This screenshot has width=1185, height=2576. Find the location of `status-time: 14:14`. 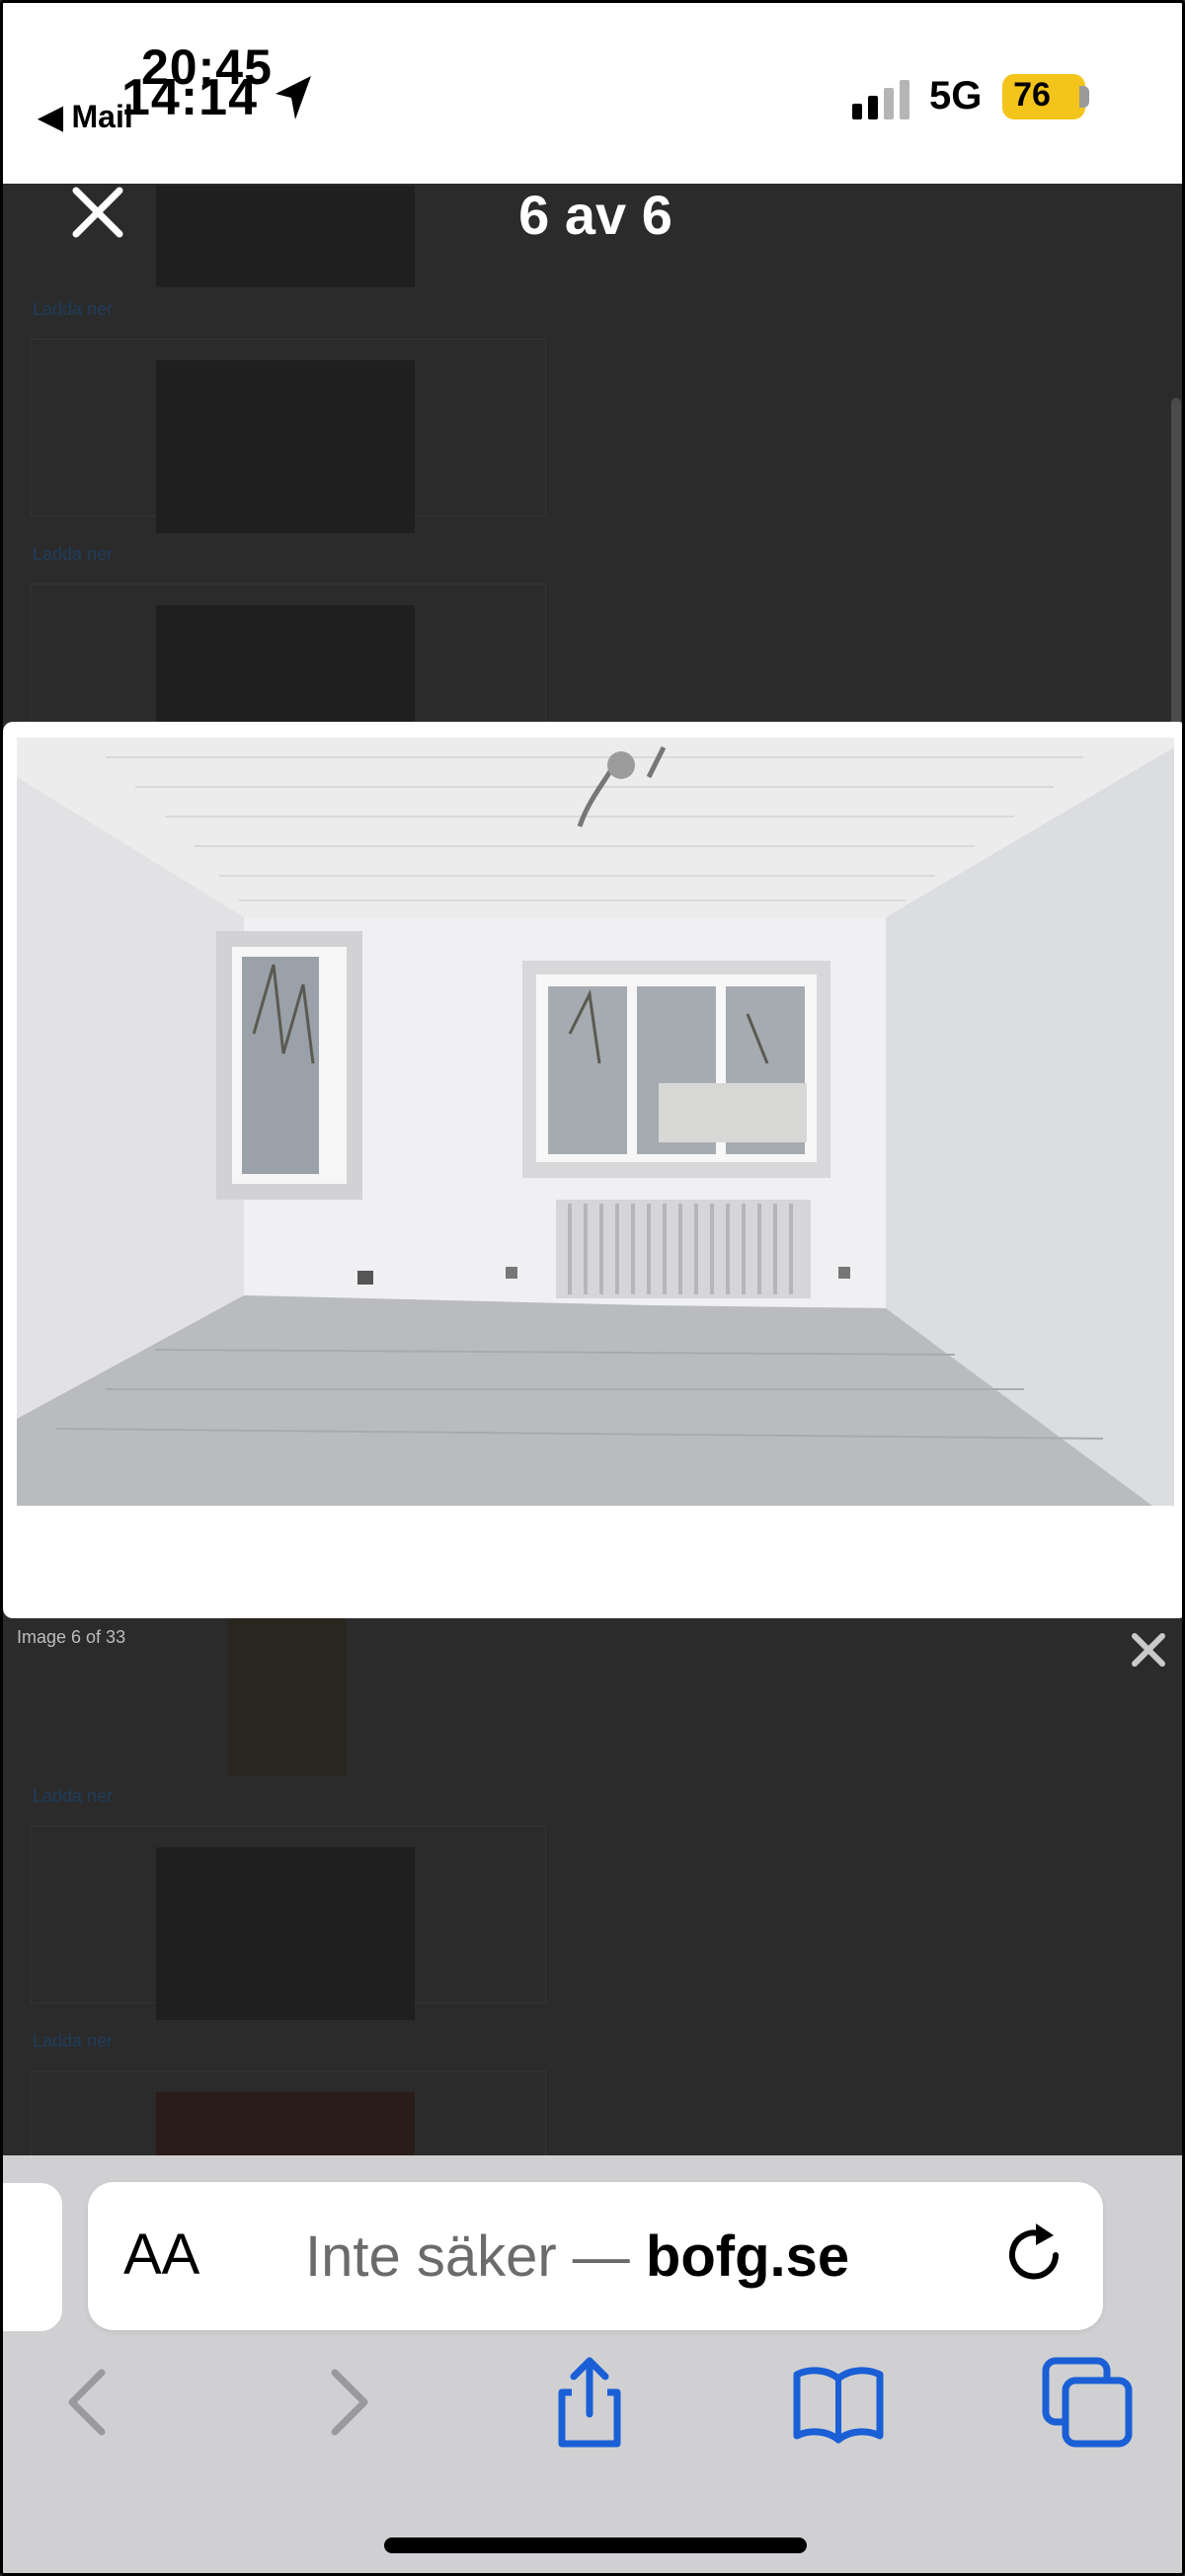

status-time: 14:14 is located at coordinates (190, 97).